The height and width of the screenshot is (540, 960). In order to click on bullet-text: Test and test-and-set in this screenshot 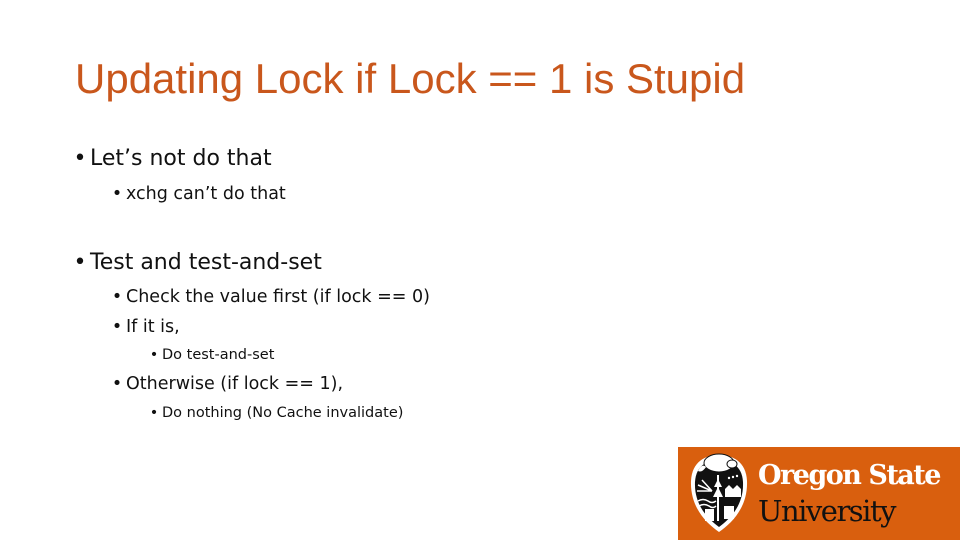, I will do `click(206, 262)`.